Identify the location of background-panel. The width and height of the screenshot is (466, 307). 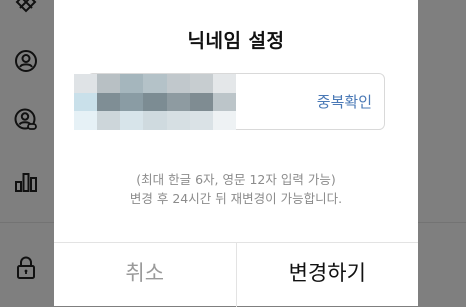
(442, 153).